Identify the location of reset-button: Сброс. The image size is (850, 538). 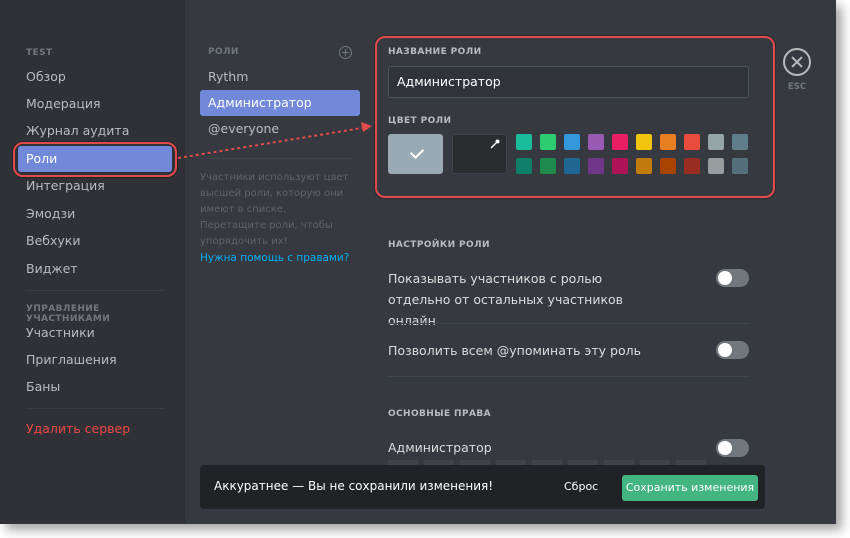
(581, 486).